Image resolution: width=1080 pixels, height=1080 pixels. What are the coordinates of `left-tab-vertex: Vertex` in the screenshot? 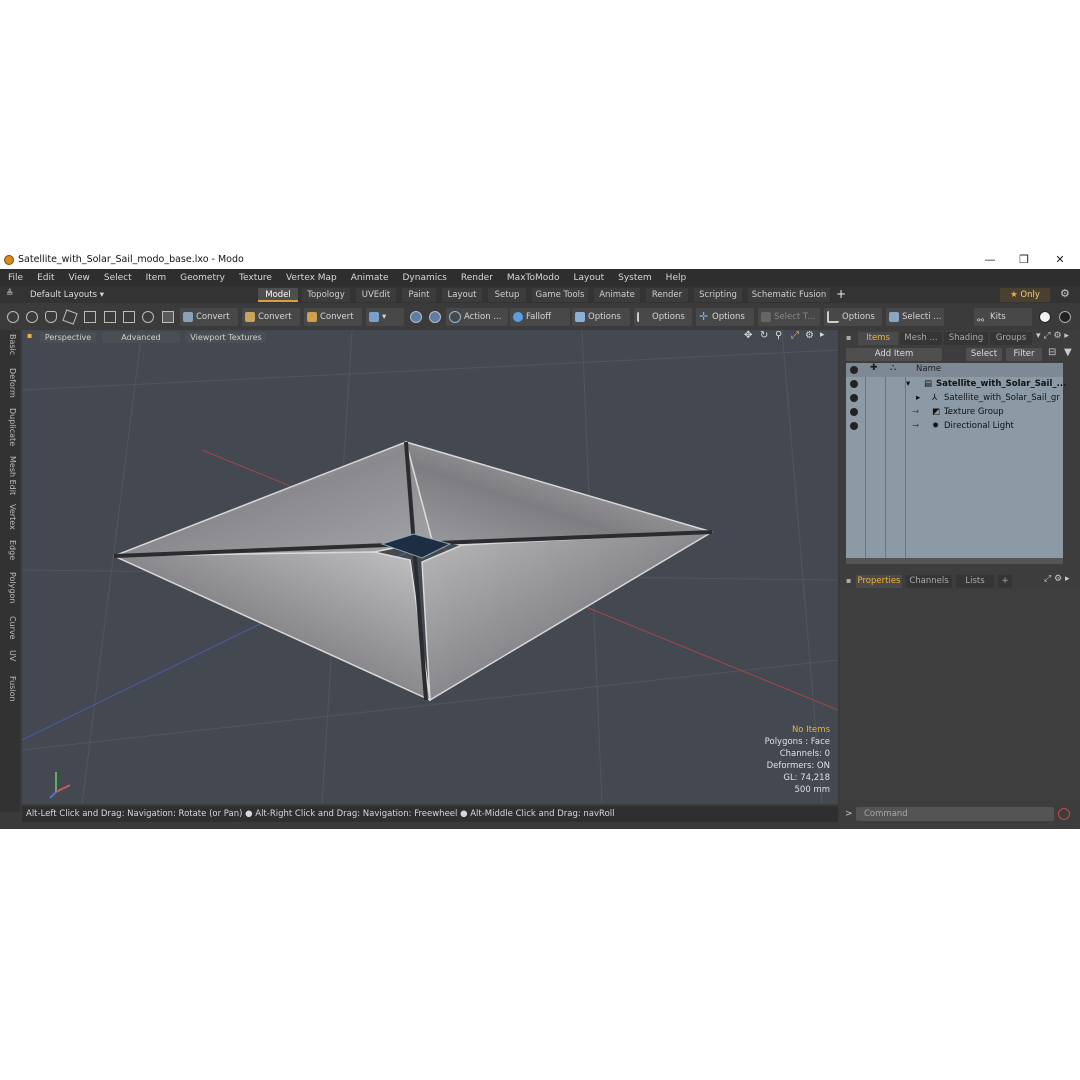 It's located at (10, 517).